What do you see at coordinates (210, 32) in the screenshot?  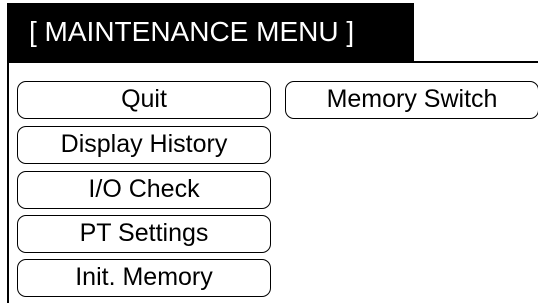 I see `page-title: [ MAINTENANCE MENU ]` at bounding box center [210, 32].